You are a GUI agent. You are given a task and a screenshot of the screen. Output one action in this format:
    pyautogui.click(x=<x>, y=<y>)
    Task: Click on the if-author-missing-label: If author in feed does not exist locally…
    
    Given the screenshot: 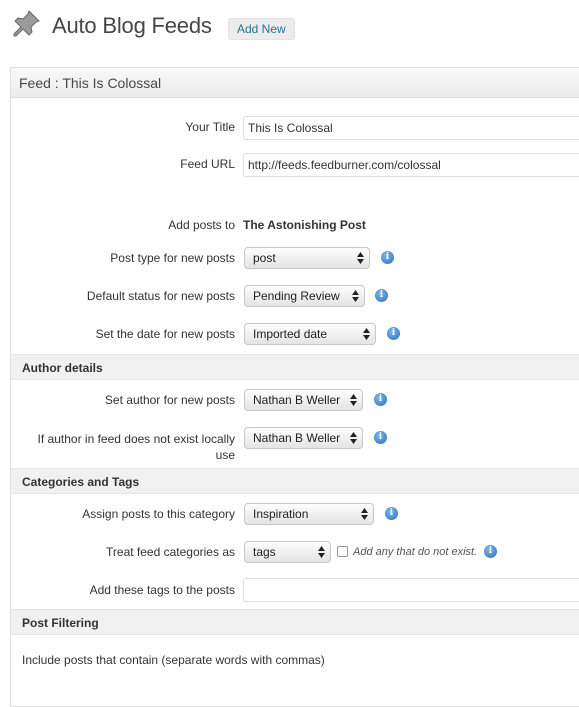 What is the action you would take?
    pyautogui.click(x=123, y=447)
    